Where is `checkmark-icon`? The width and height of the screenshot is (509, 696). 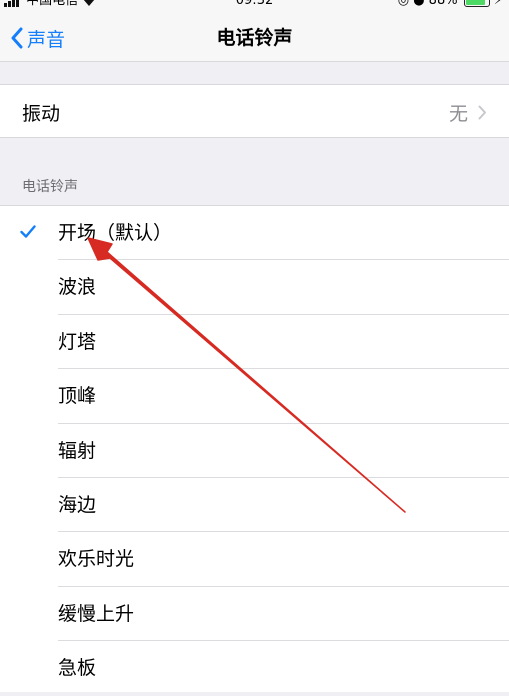
checkmark-icon is located at coordinates (28, 231).